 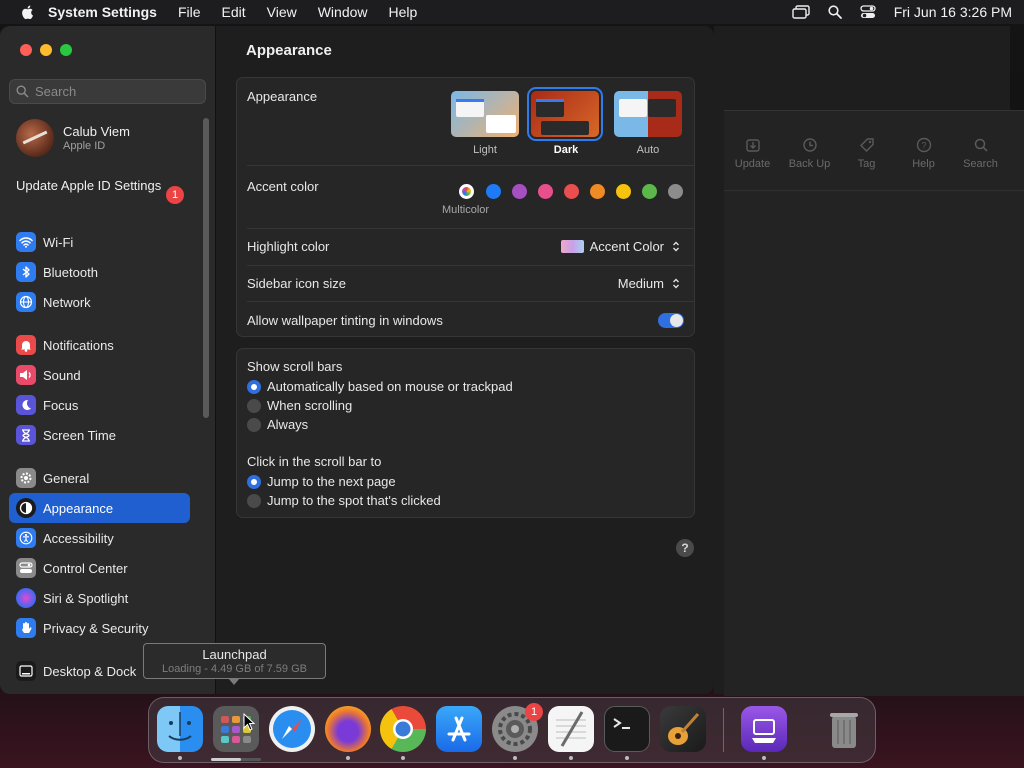 I want to click on sidebar-item-network: Network, so click(x=99, y=302).